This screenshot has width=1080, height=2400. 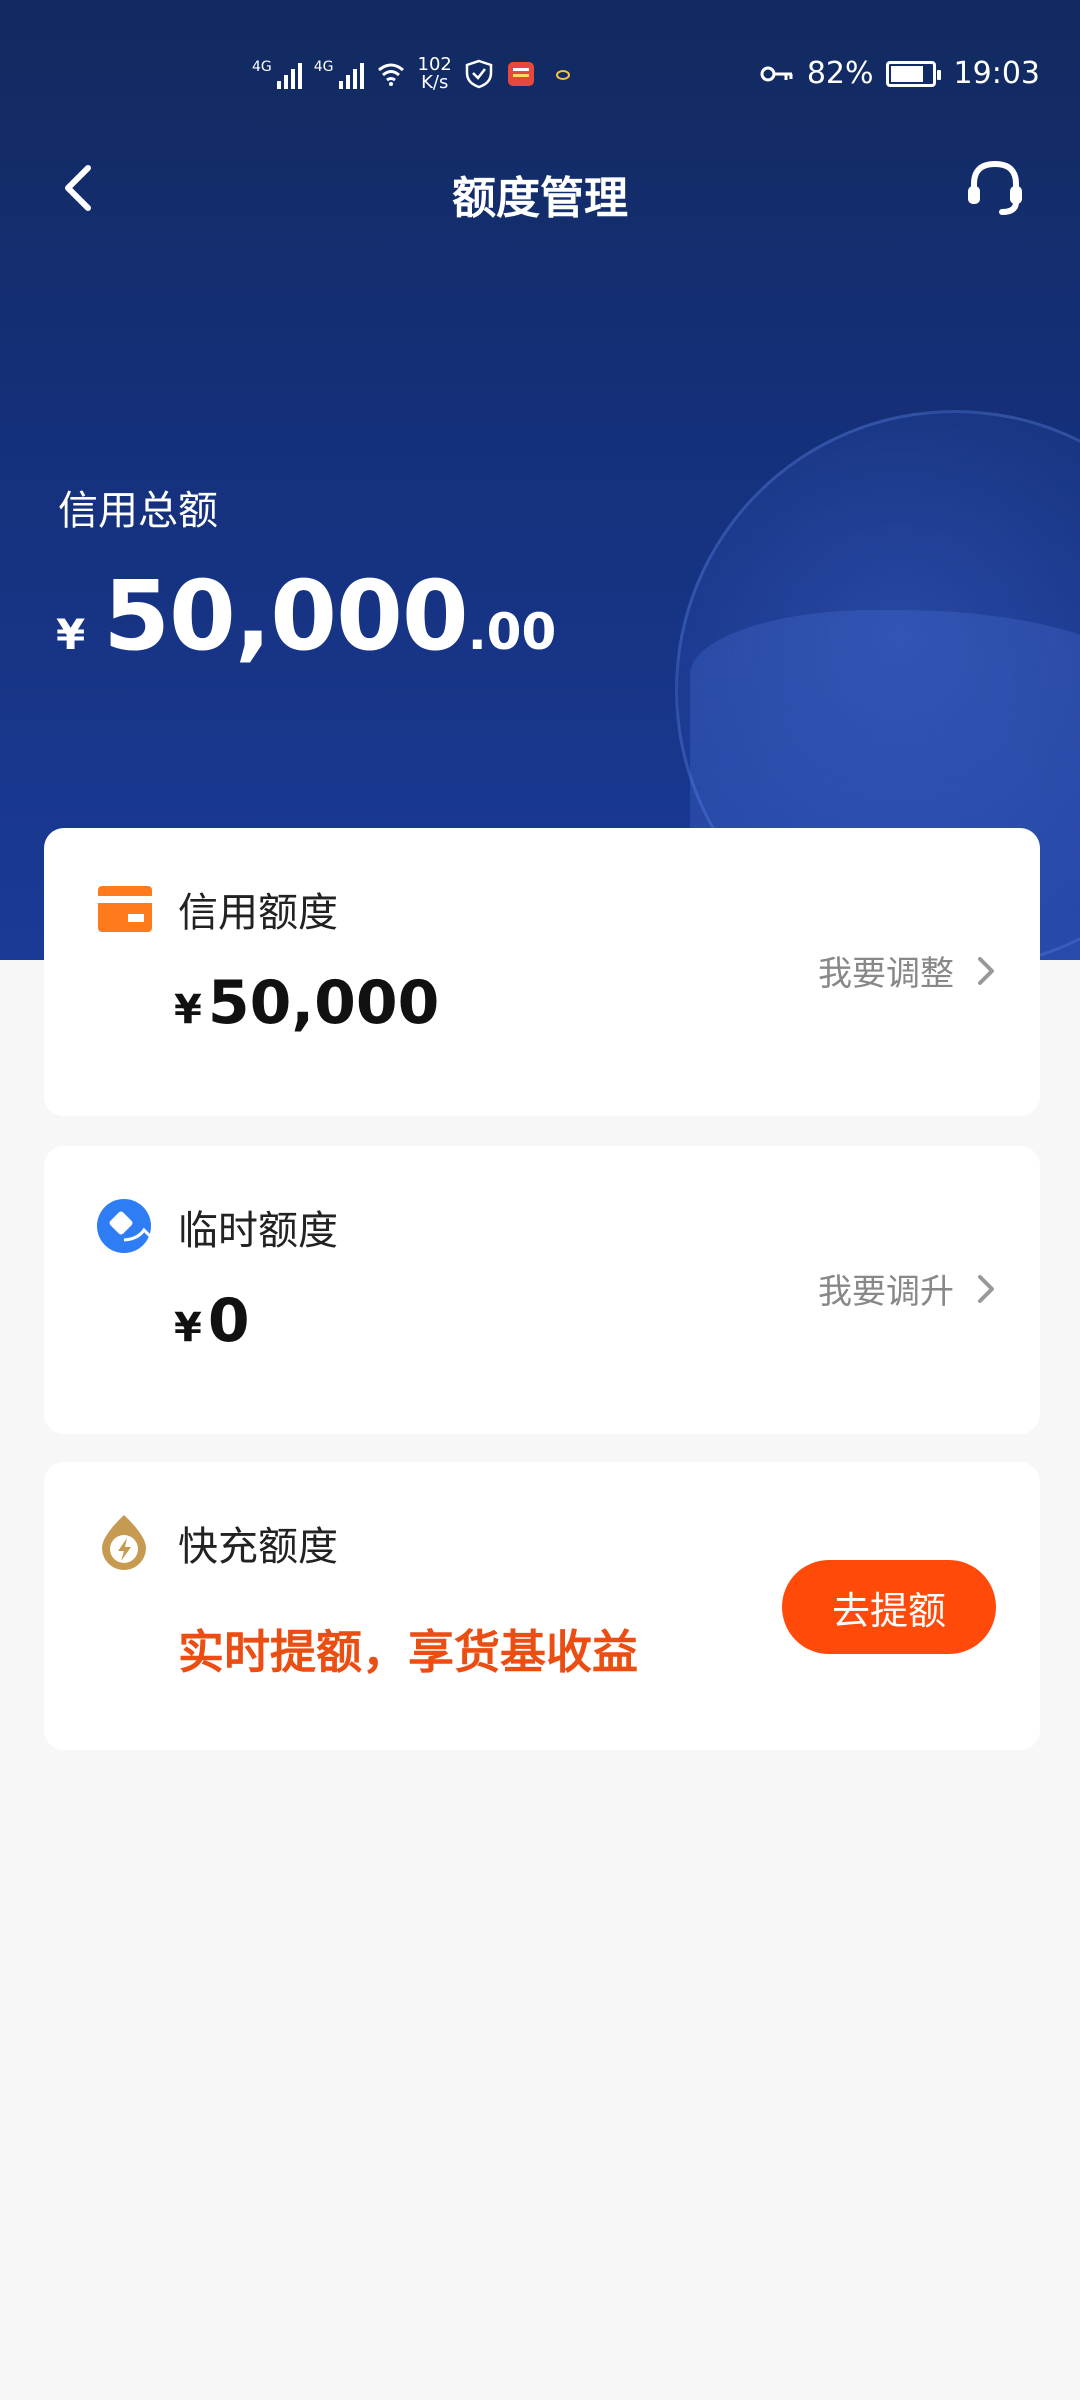 I want to click on app-notification-icon, so click(x=520, y=74).